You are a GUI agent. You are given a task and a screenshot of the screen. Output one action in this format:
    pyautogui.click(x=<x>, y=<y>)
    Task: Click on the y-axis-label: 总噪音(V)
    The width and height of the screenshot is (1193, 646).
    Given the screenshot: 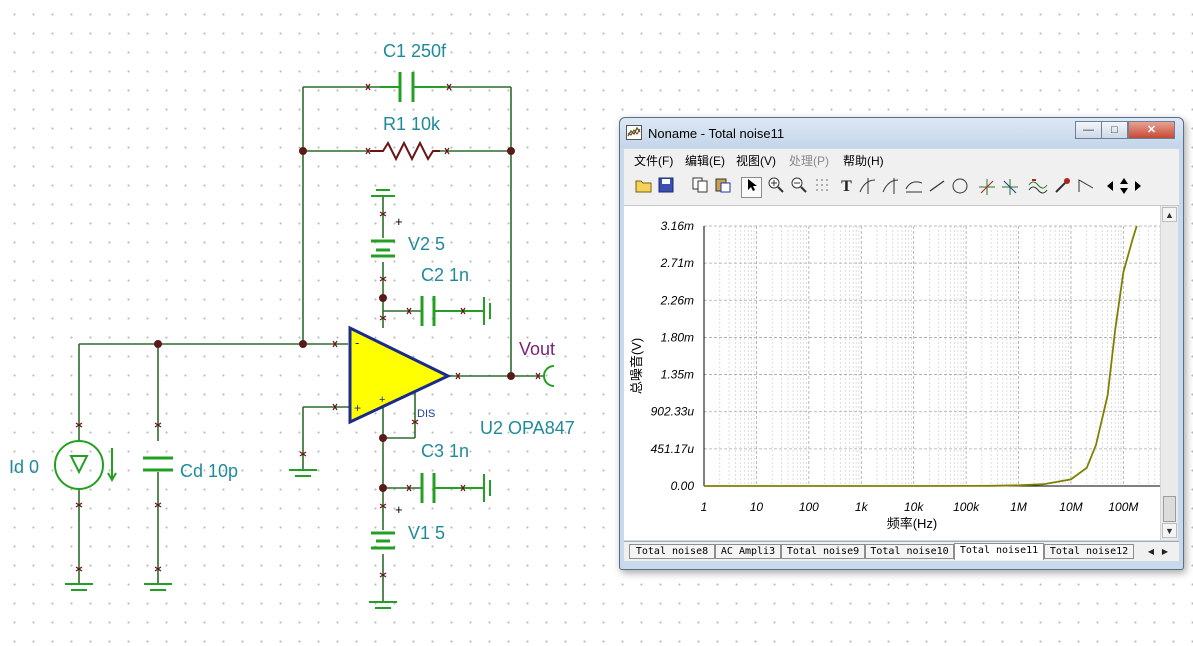 What is the action you would take?
    pyautogui.click(x=636, y=366)
    